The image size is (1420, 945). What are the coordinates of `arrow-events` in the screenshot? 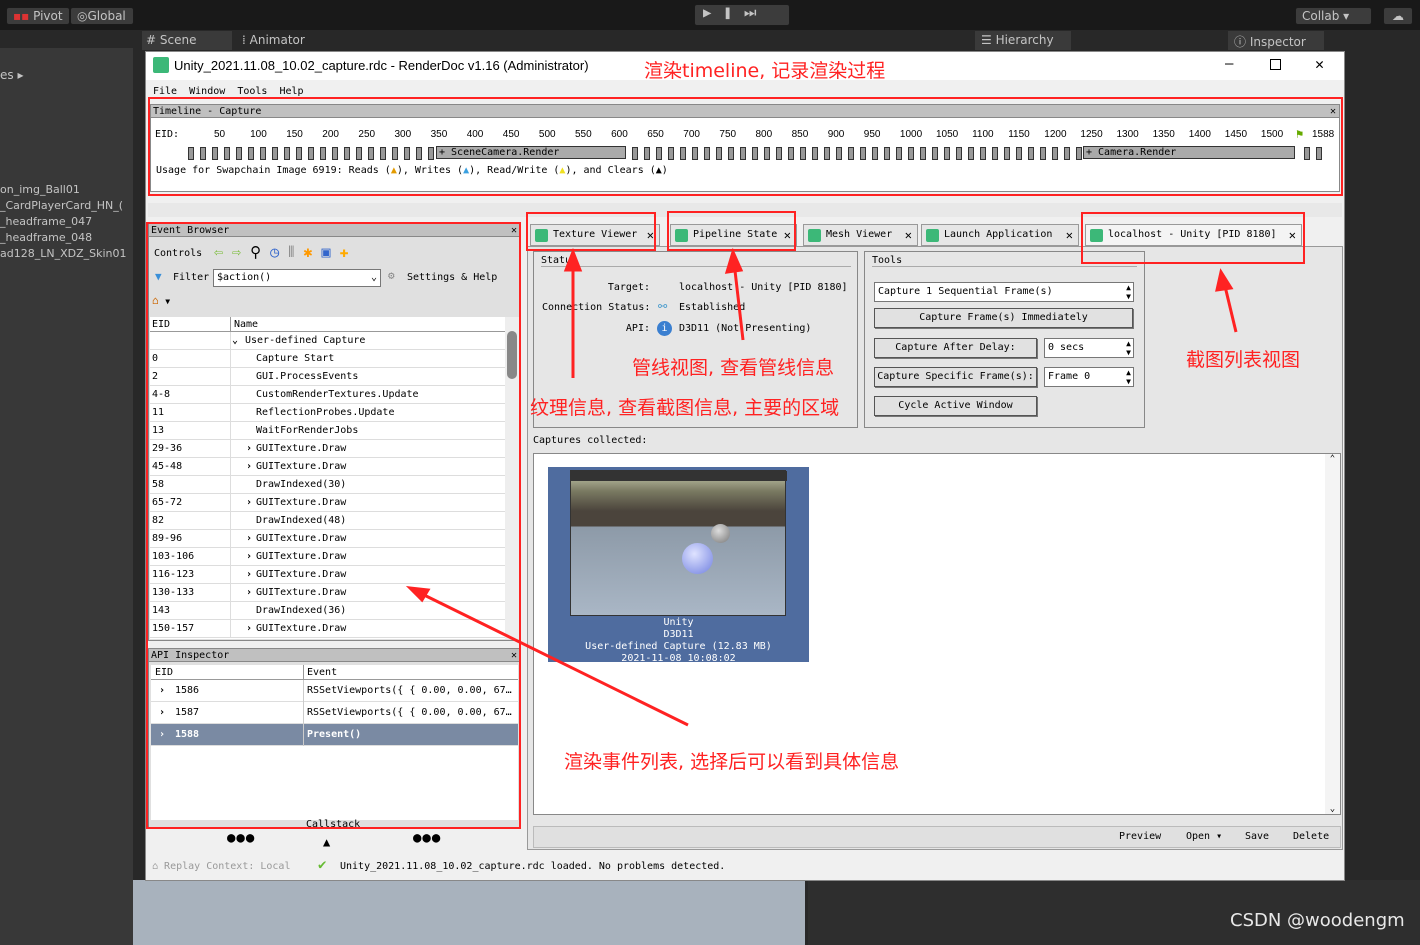 It's located at (553, 658).